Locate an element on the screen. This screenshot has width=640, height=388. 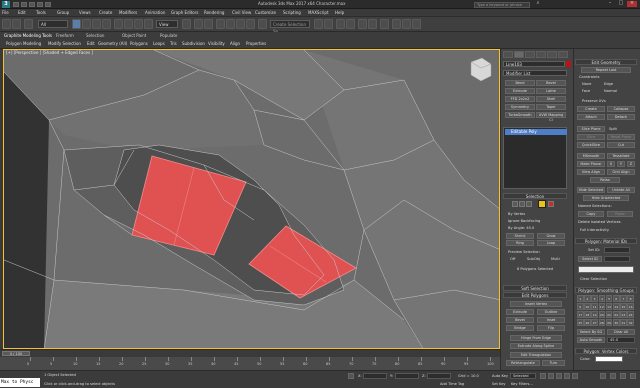
named-selection-input: Create Selection Se is located at coordinates (290, 27).